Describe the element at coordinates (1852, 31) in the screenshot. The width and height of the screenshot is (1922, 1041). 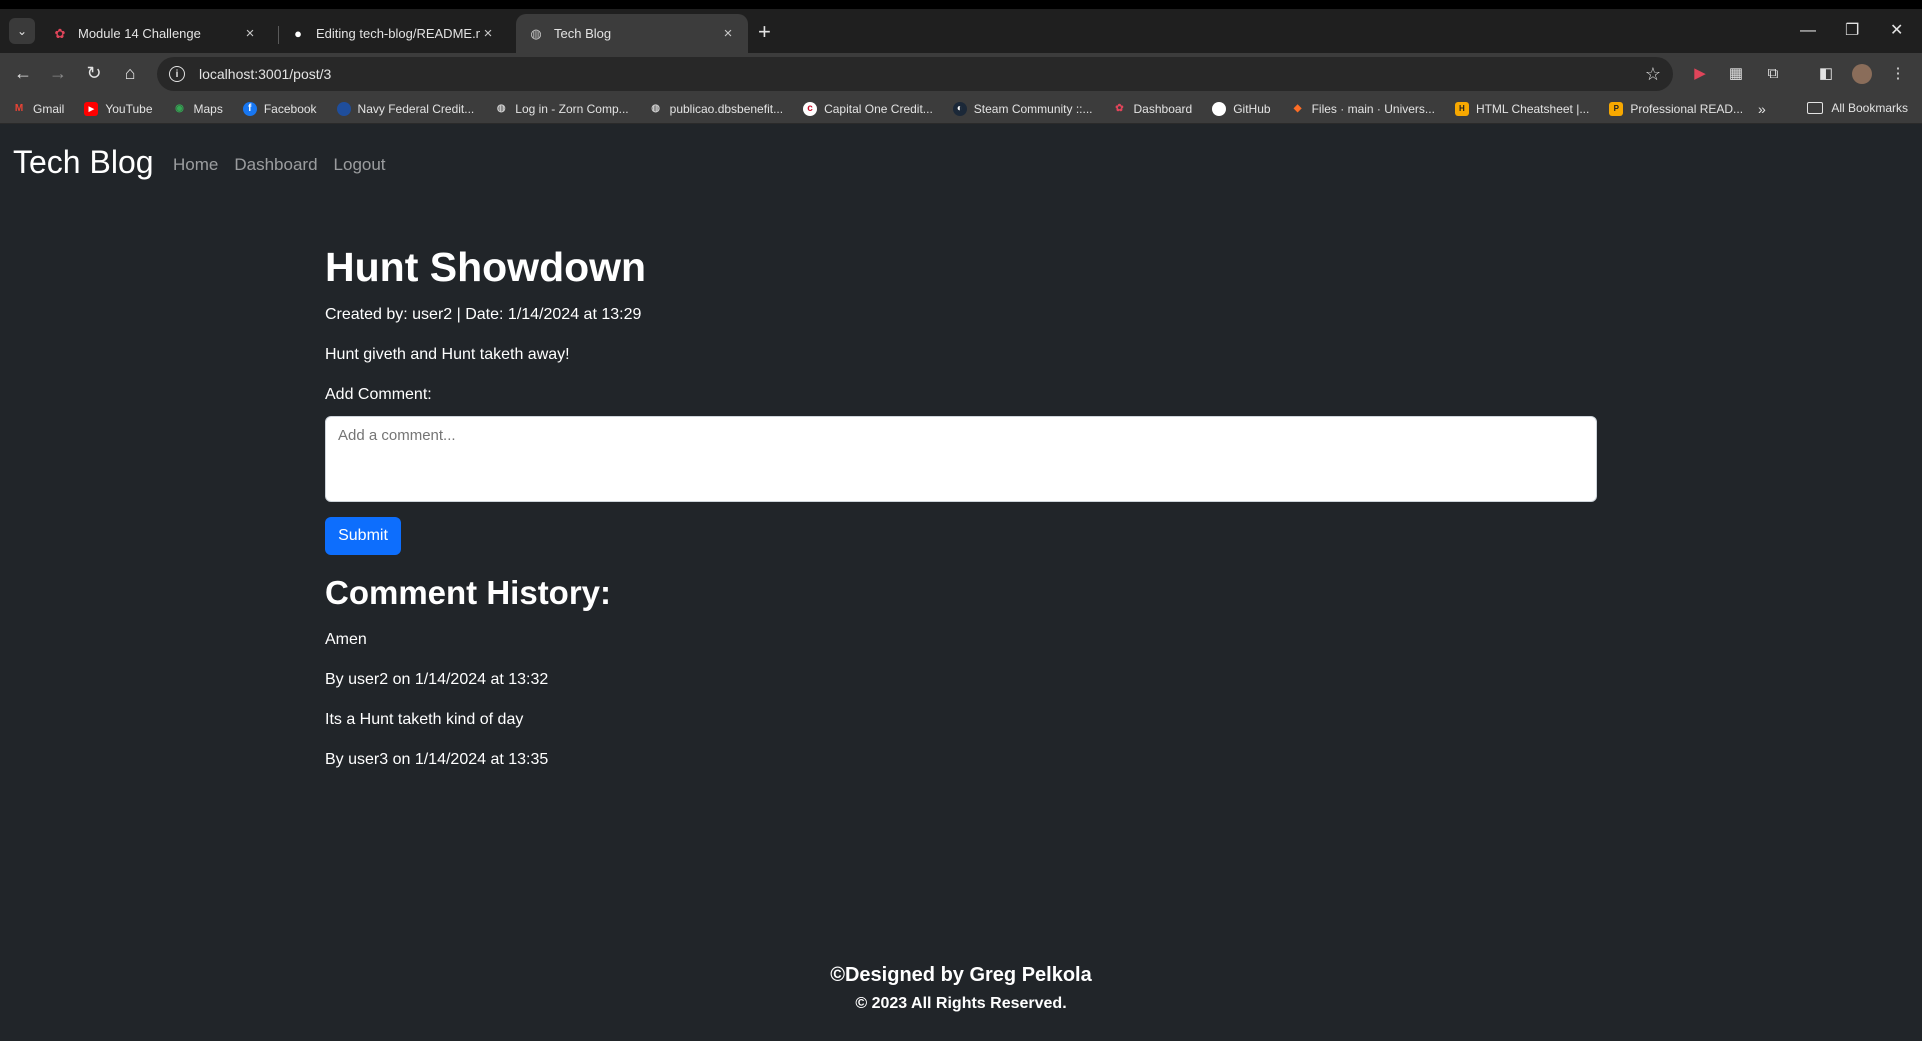
I see `restore-icon: ❐` at that location.